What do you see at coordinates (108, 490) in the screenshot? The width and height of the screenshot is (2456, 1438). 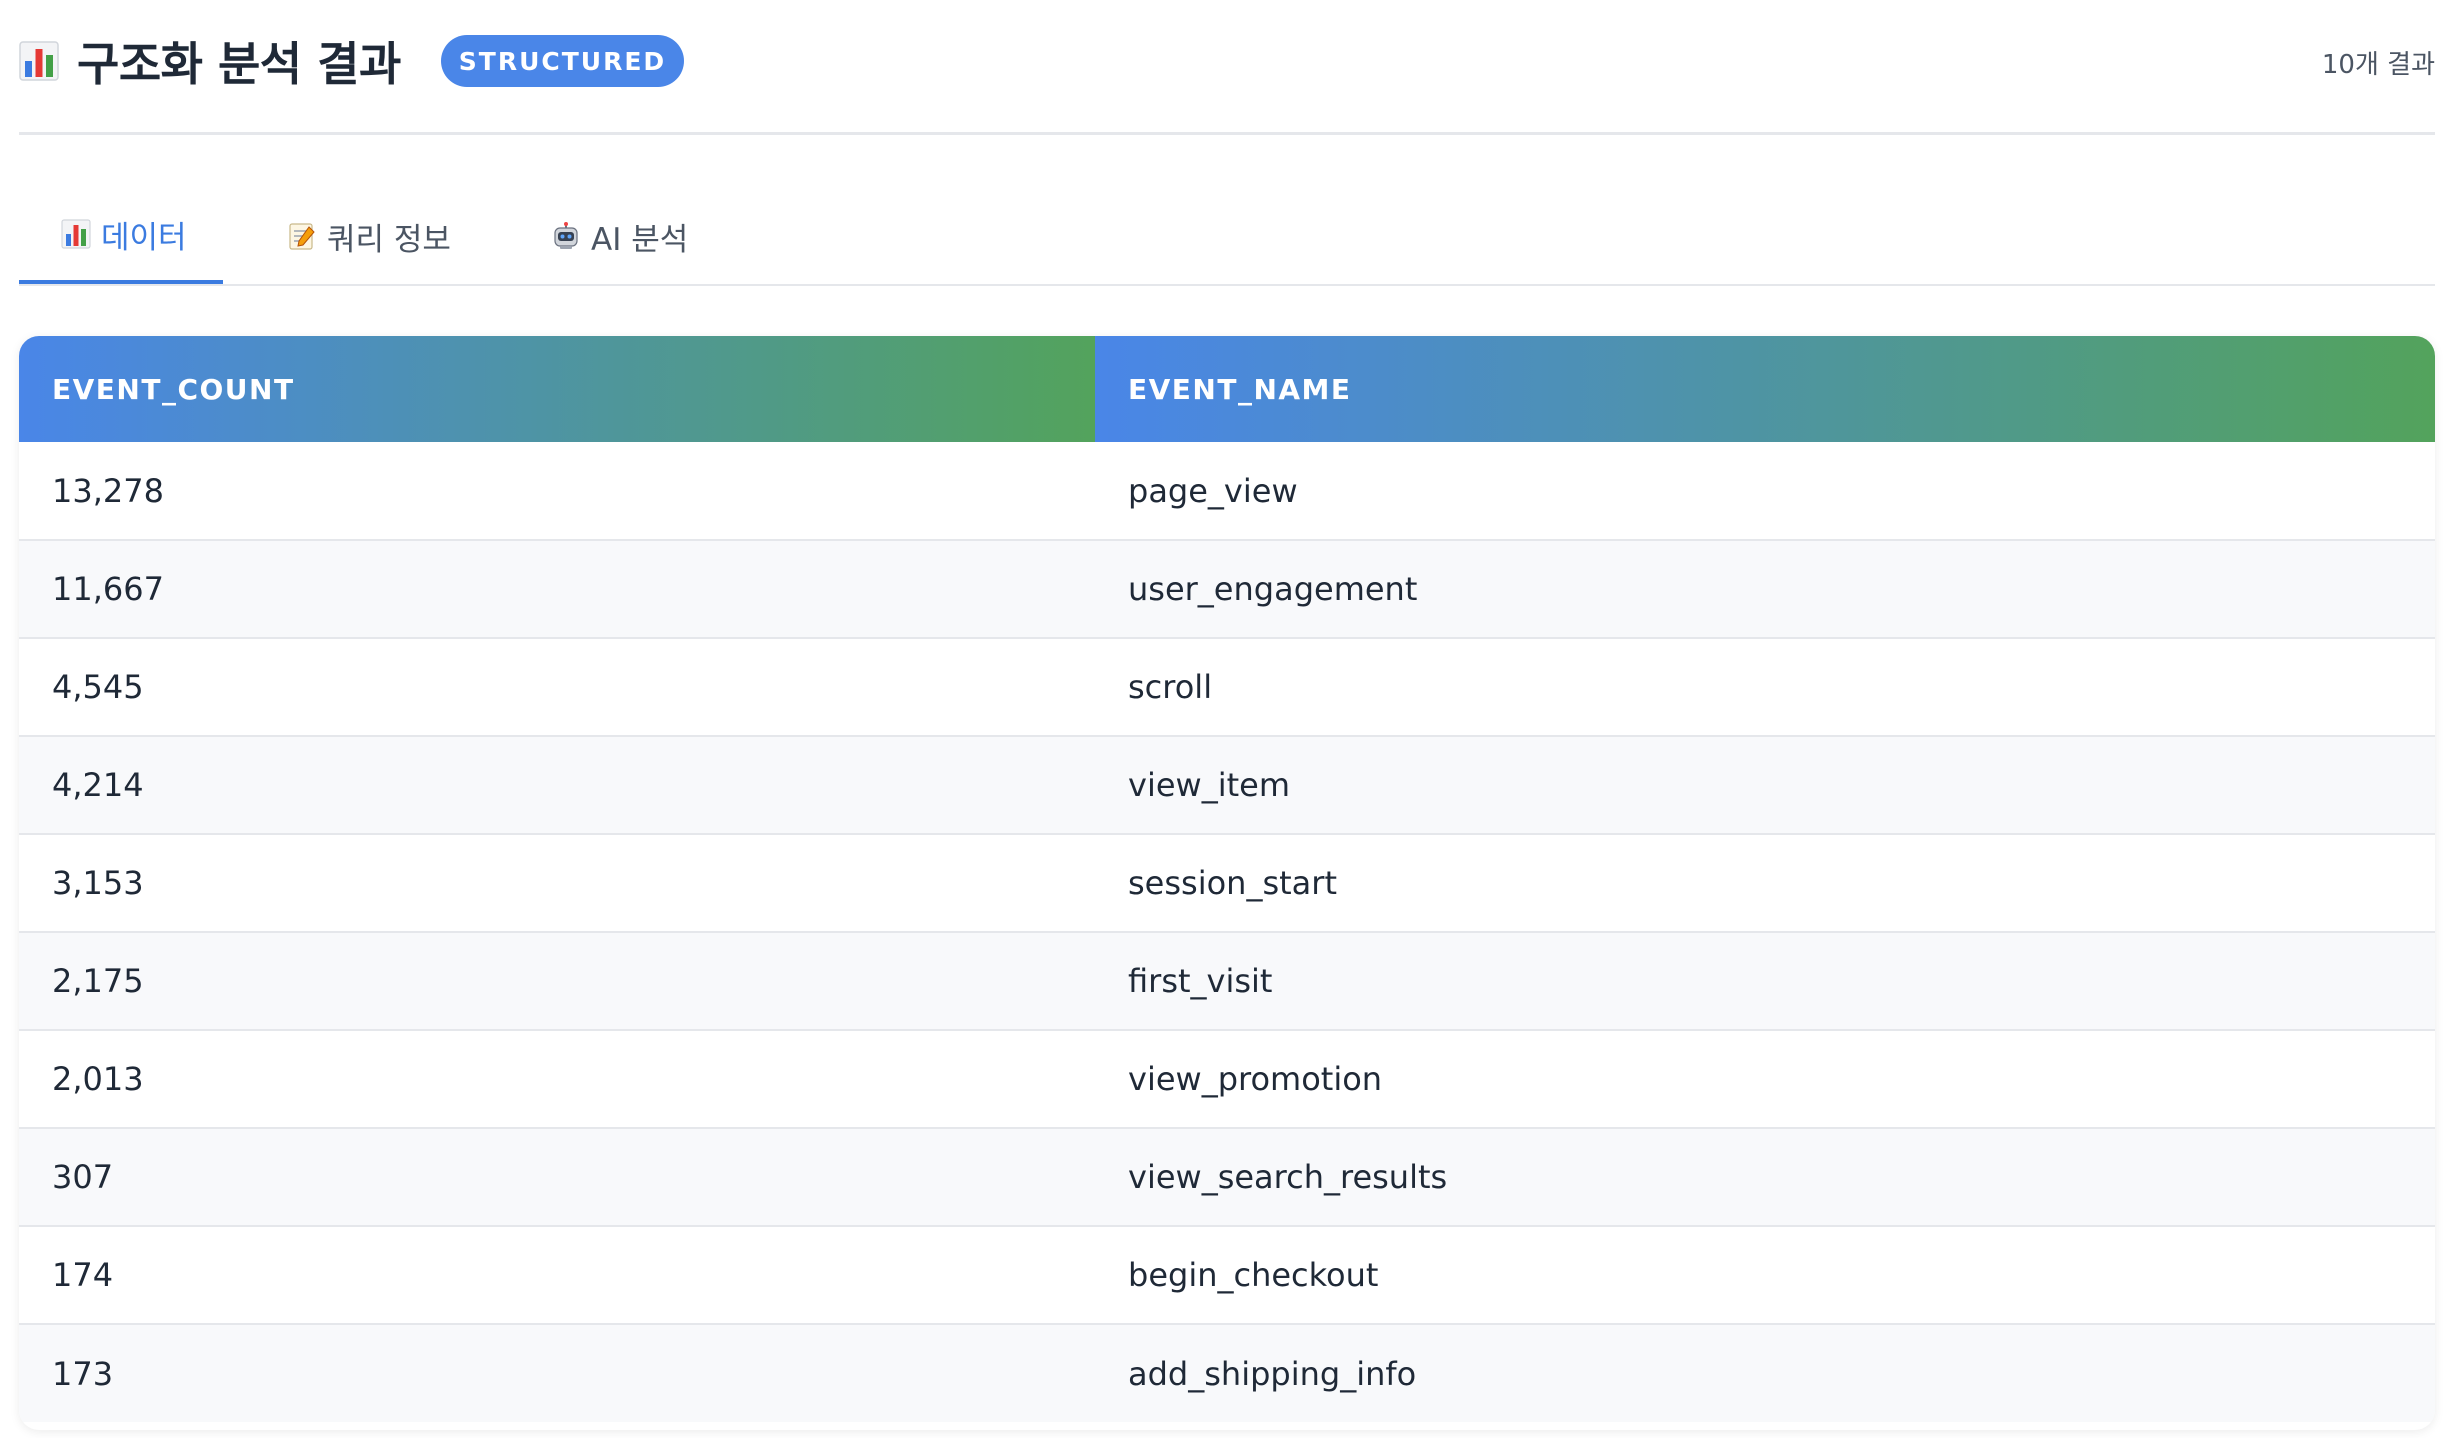 I see `cell-event-count: 13,278` at bounding box center [108, 490].